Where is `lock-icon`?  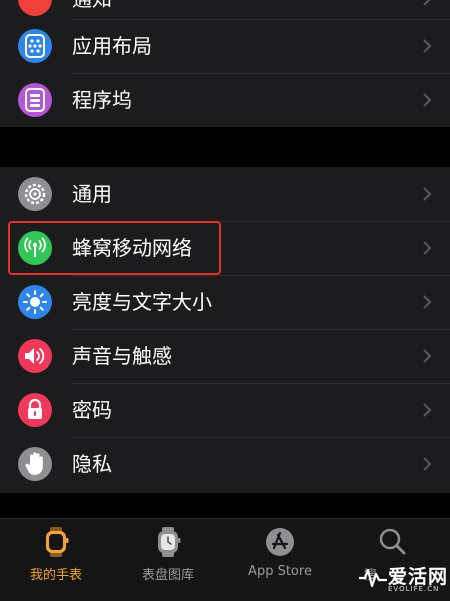 lock-icon is located at coordinates (35, 410).